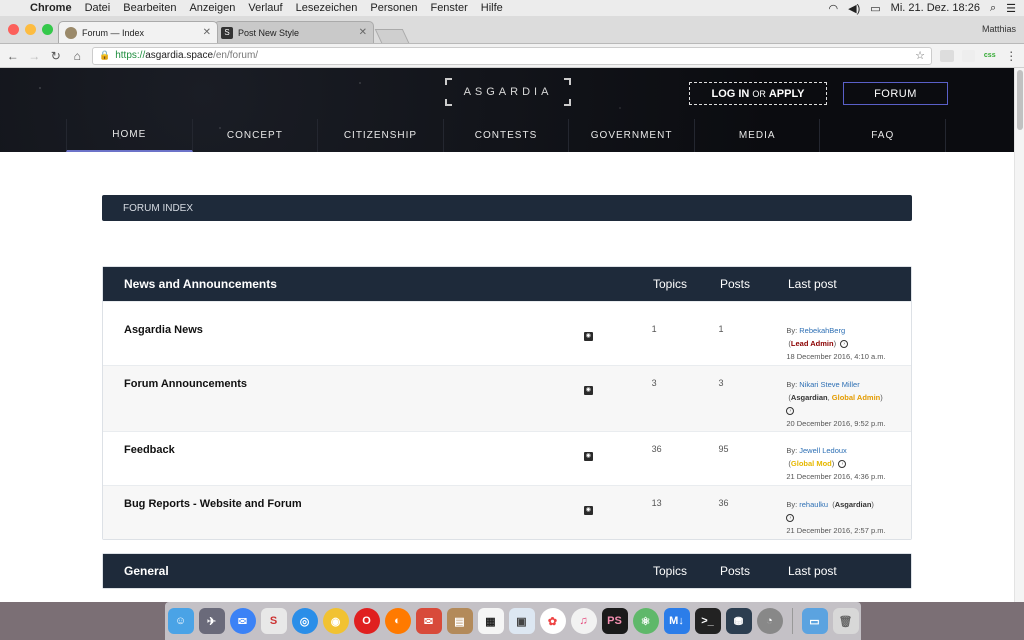  I want to click on finder-icon: ☺, so click(180, 621).